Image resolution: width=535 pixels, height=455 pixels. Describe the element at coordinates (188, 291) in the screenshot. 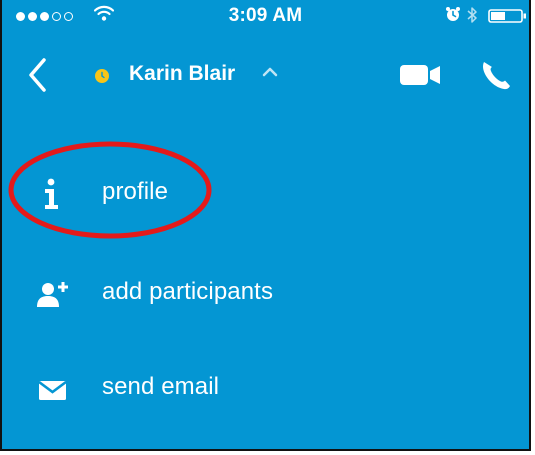

I see `menu-item-label: add participants` at that location.